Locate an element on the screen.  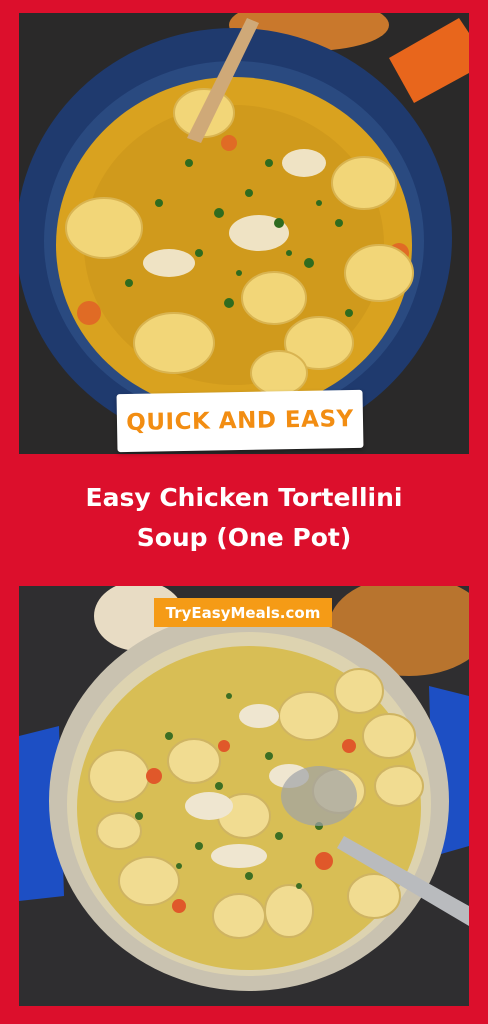
watermark-text: TryEasyMeals.com is located at coordinates (243, 612).